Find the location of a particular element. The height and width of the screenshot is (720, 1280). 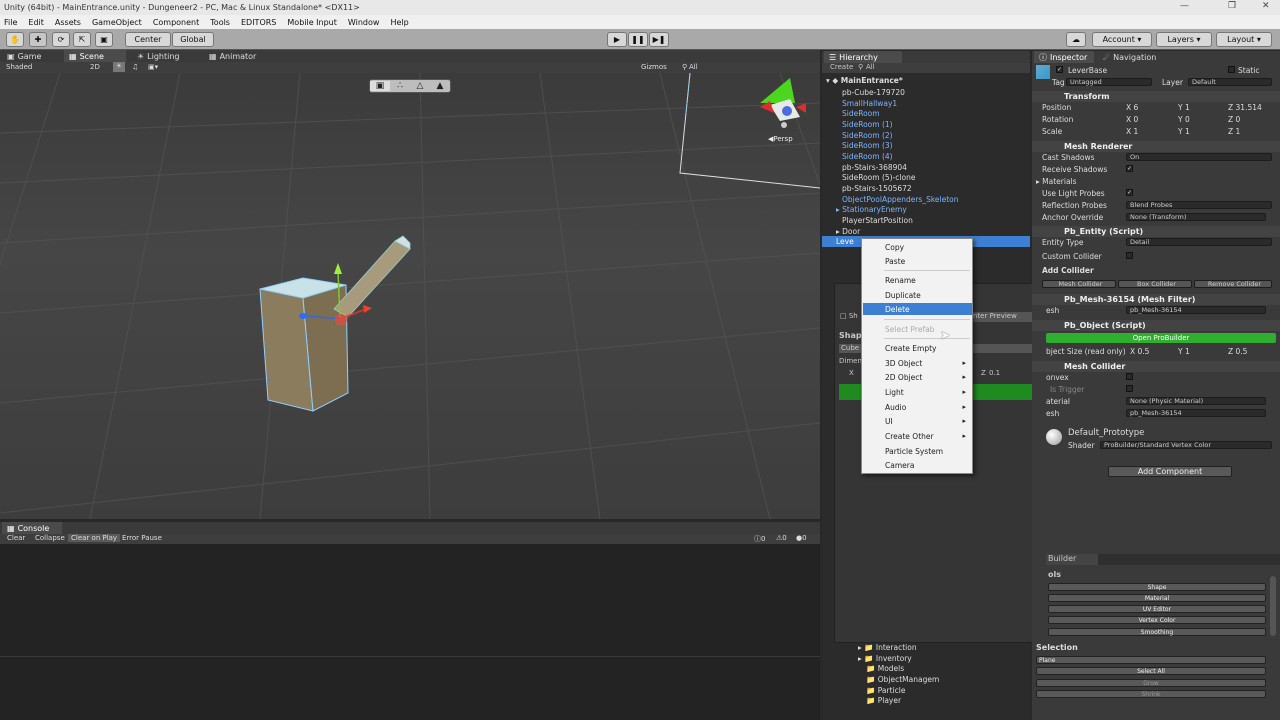

menu-item-duplicate: Duplicate is located at coordinates (917, 295).